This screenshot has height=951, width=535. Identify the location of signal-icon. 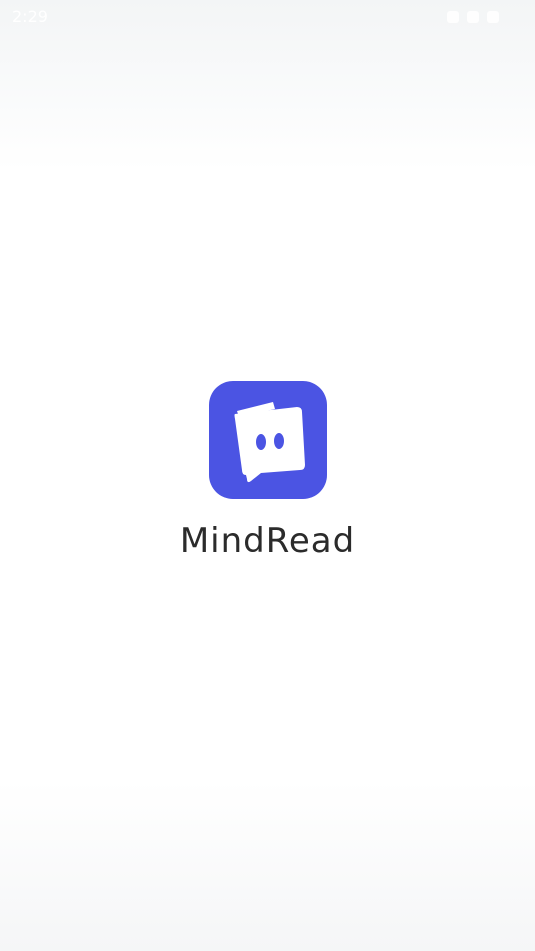
(473, 17).